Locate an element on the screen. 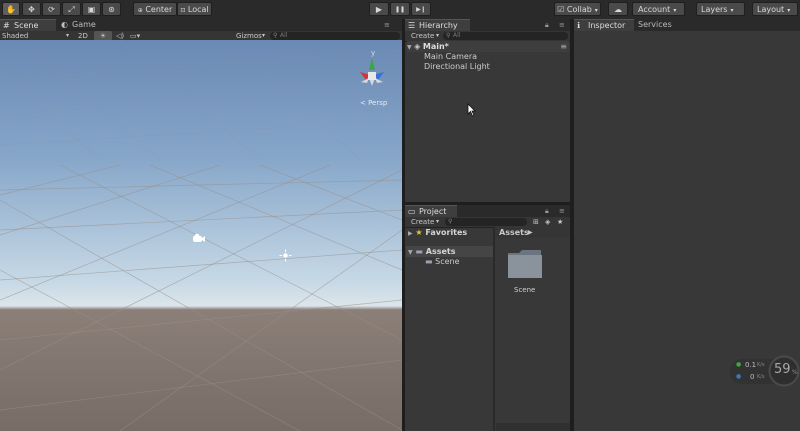  scene-row-menu-icon: ≡ is located at coordinates (563, 46).